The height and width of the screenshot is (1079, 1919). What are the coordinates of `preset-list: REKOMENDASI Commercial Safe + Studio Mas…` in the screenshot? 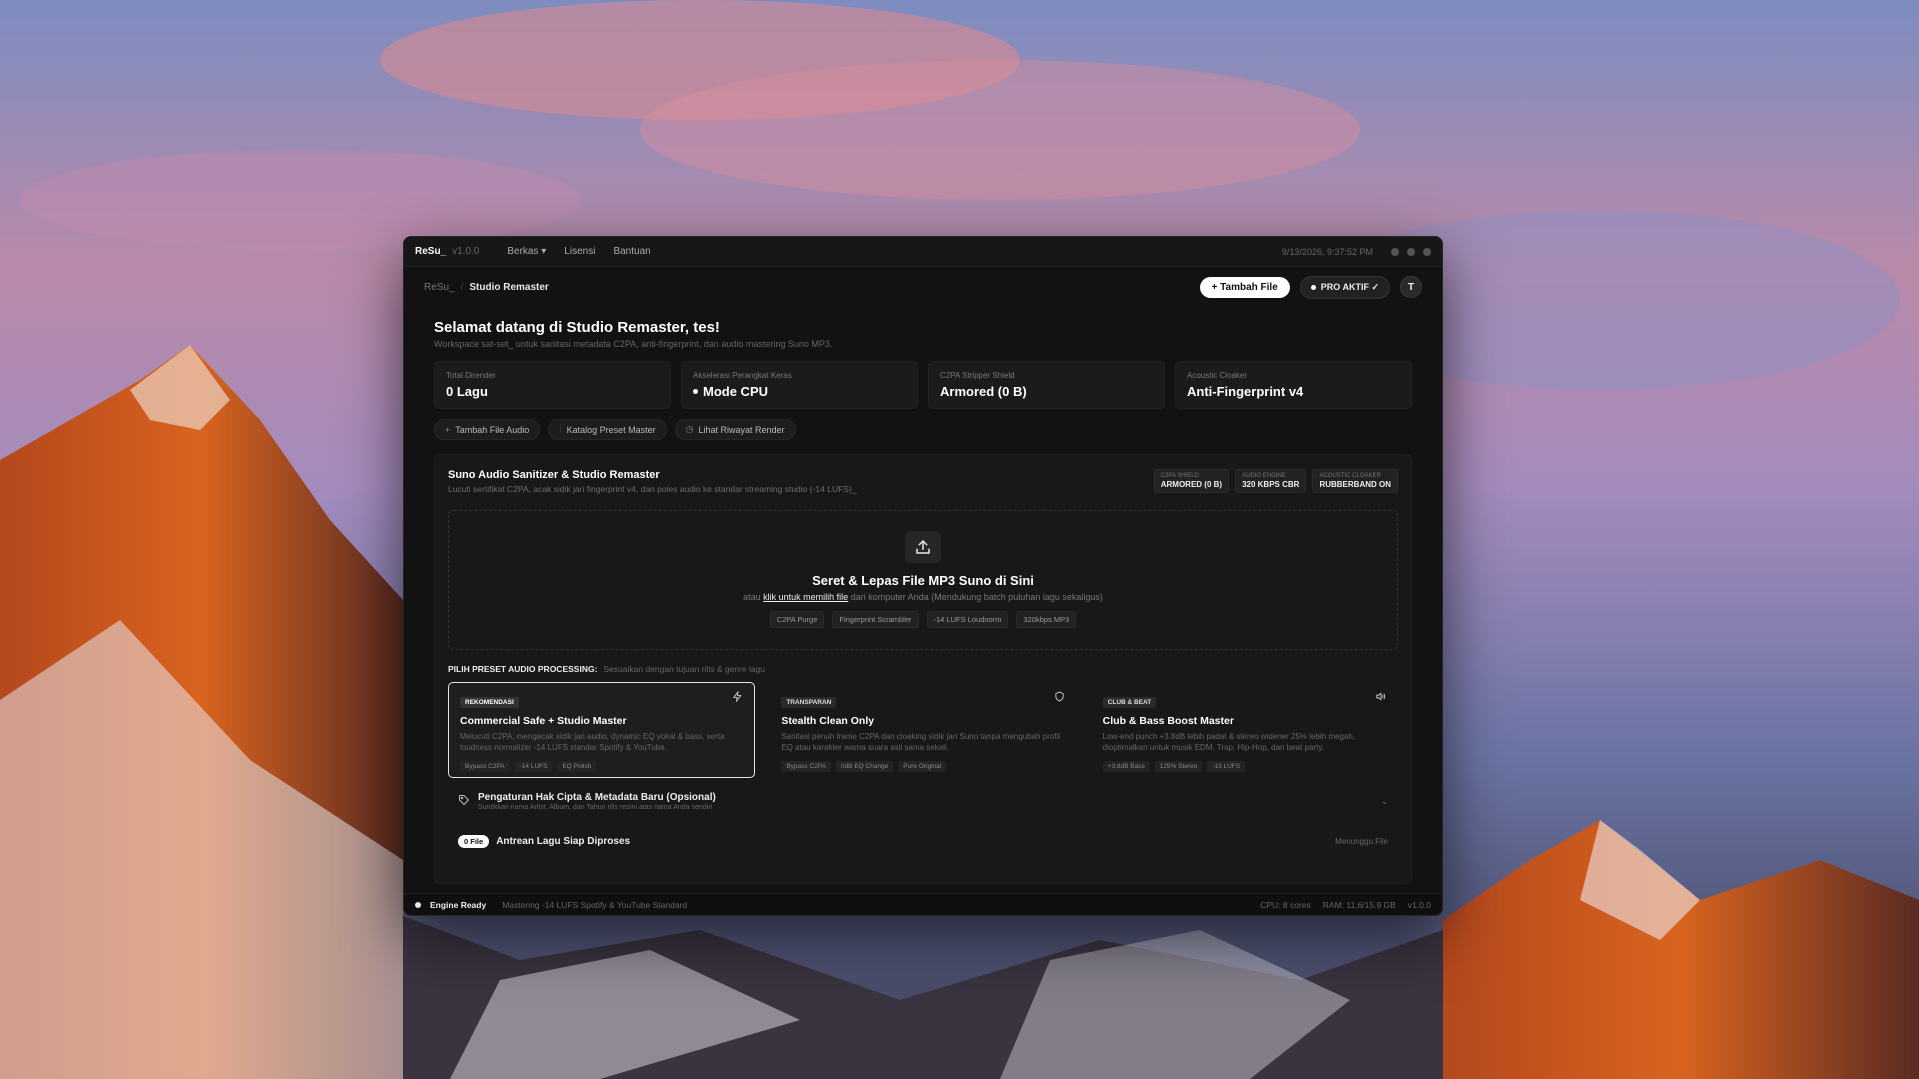 It's located at (923, 730).